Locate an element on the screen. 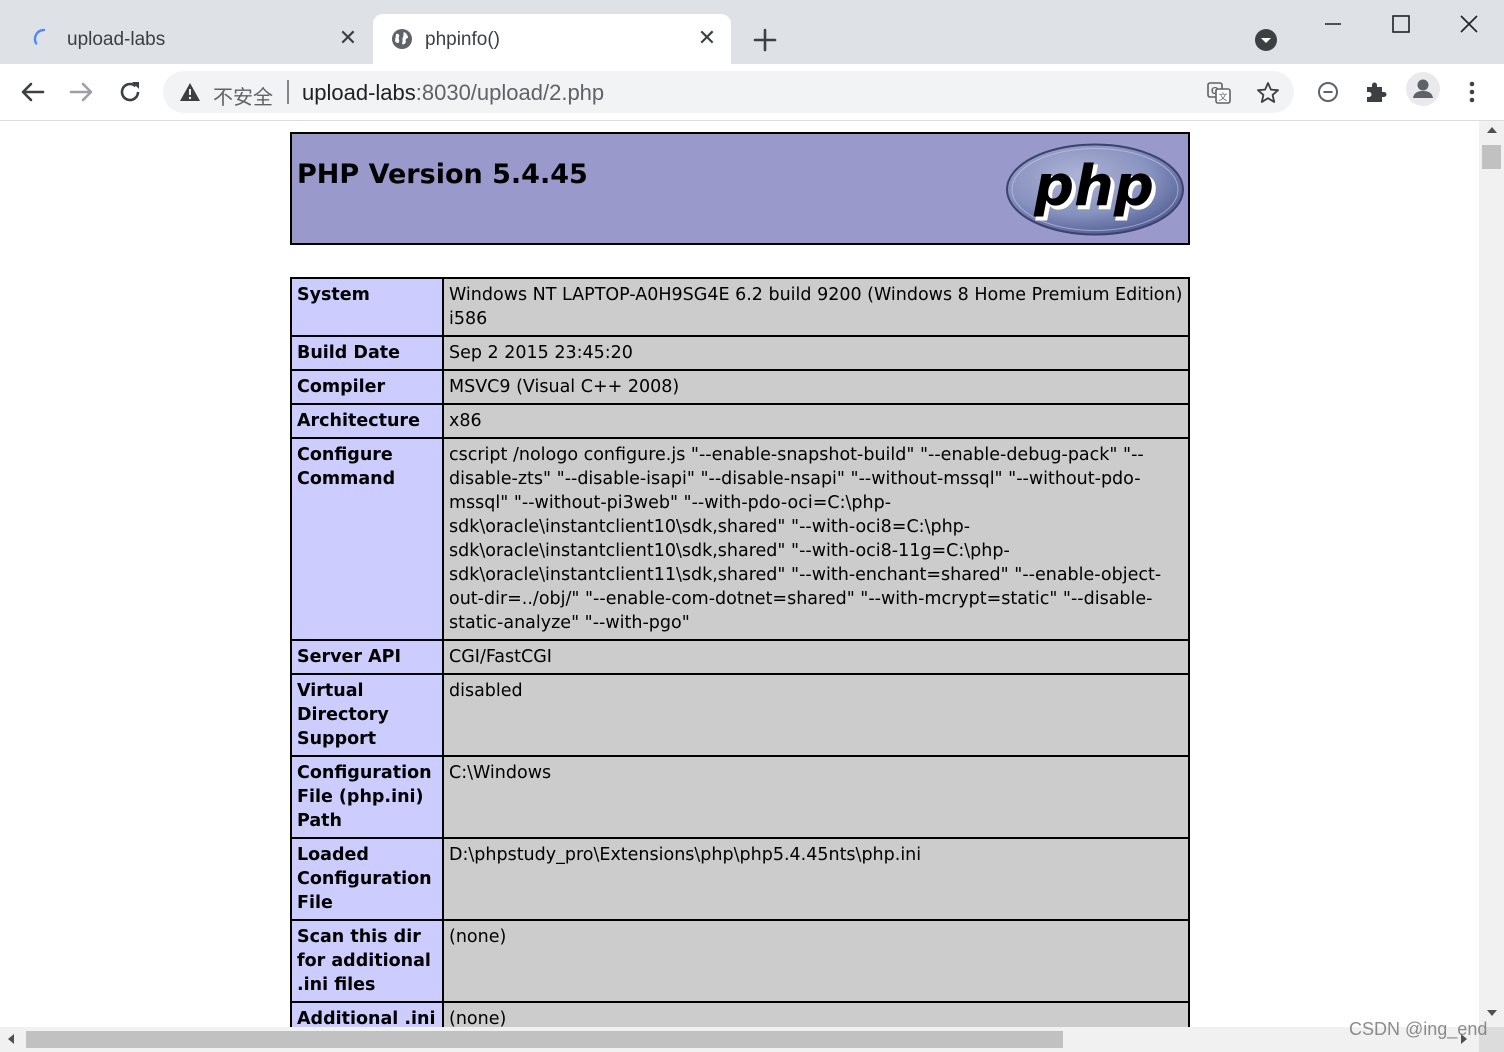 This screenshot has width=1504, height=1052. info-label: Architecture is located at coordinates (367, 421).